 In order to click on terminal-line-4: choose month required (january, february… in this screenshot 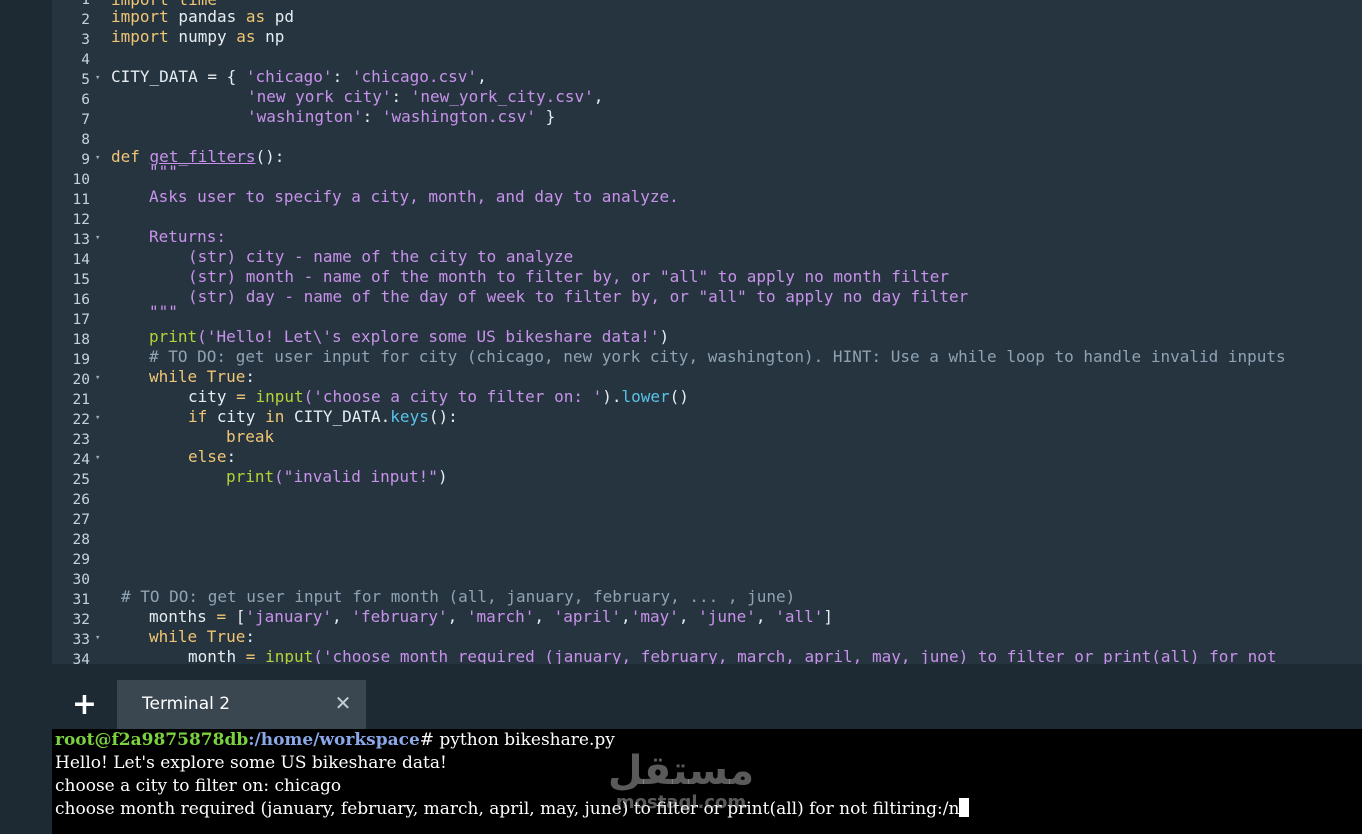, I will do `click(512, 809)`.